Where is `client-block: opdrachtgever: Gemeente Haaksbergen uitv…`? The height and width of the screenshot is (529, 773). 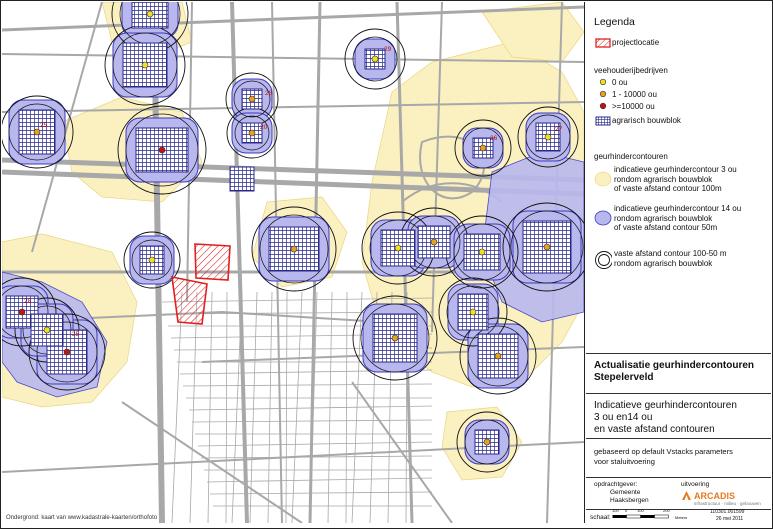 client-block: opdrachtgever: Gemeente Haaksbergen uitv… is located at coordinates (678, 493).